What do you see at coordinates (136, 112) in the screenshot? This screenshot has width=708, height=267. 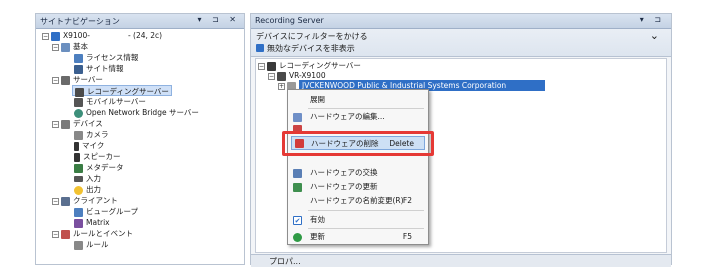 I see `tree-item-onb-servers: Open Network Bridge サーバー` at bounding box center [136, 112].